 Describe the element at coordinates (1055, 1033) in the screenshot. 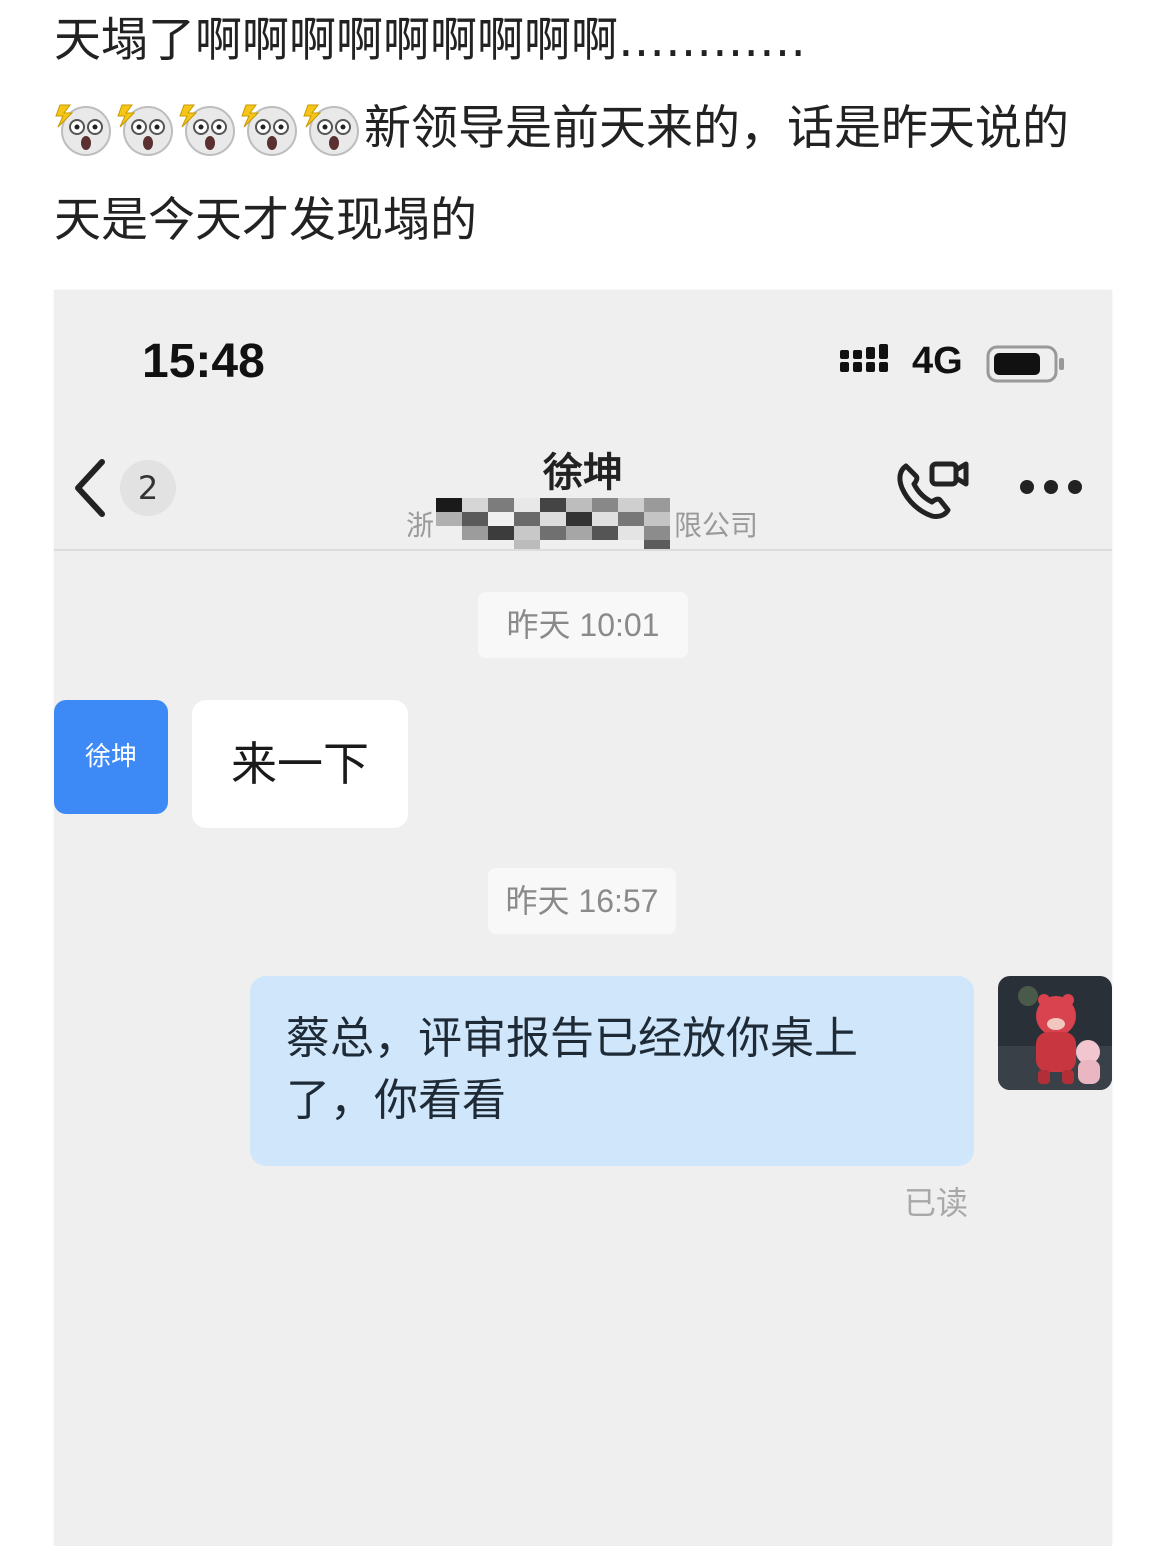

I see `user-avatar` at that location.